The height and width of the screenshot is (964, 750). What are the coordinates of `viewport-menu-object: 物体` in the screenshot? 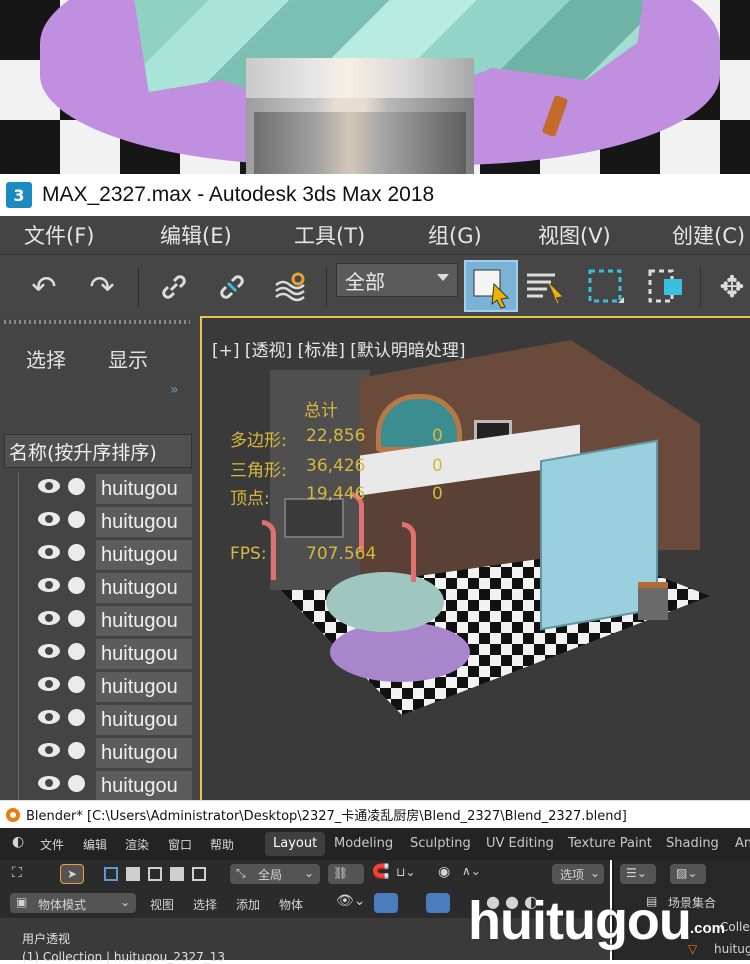 It's located at (291, 904).